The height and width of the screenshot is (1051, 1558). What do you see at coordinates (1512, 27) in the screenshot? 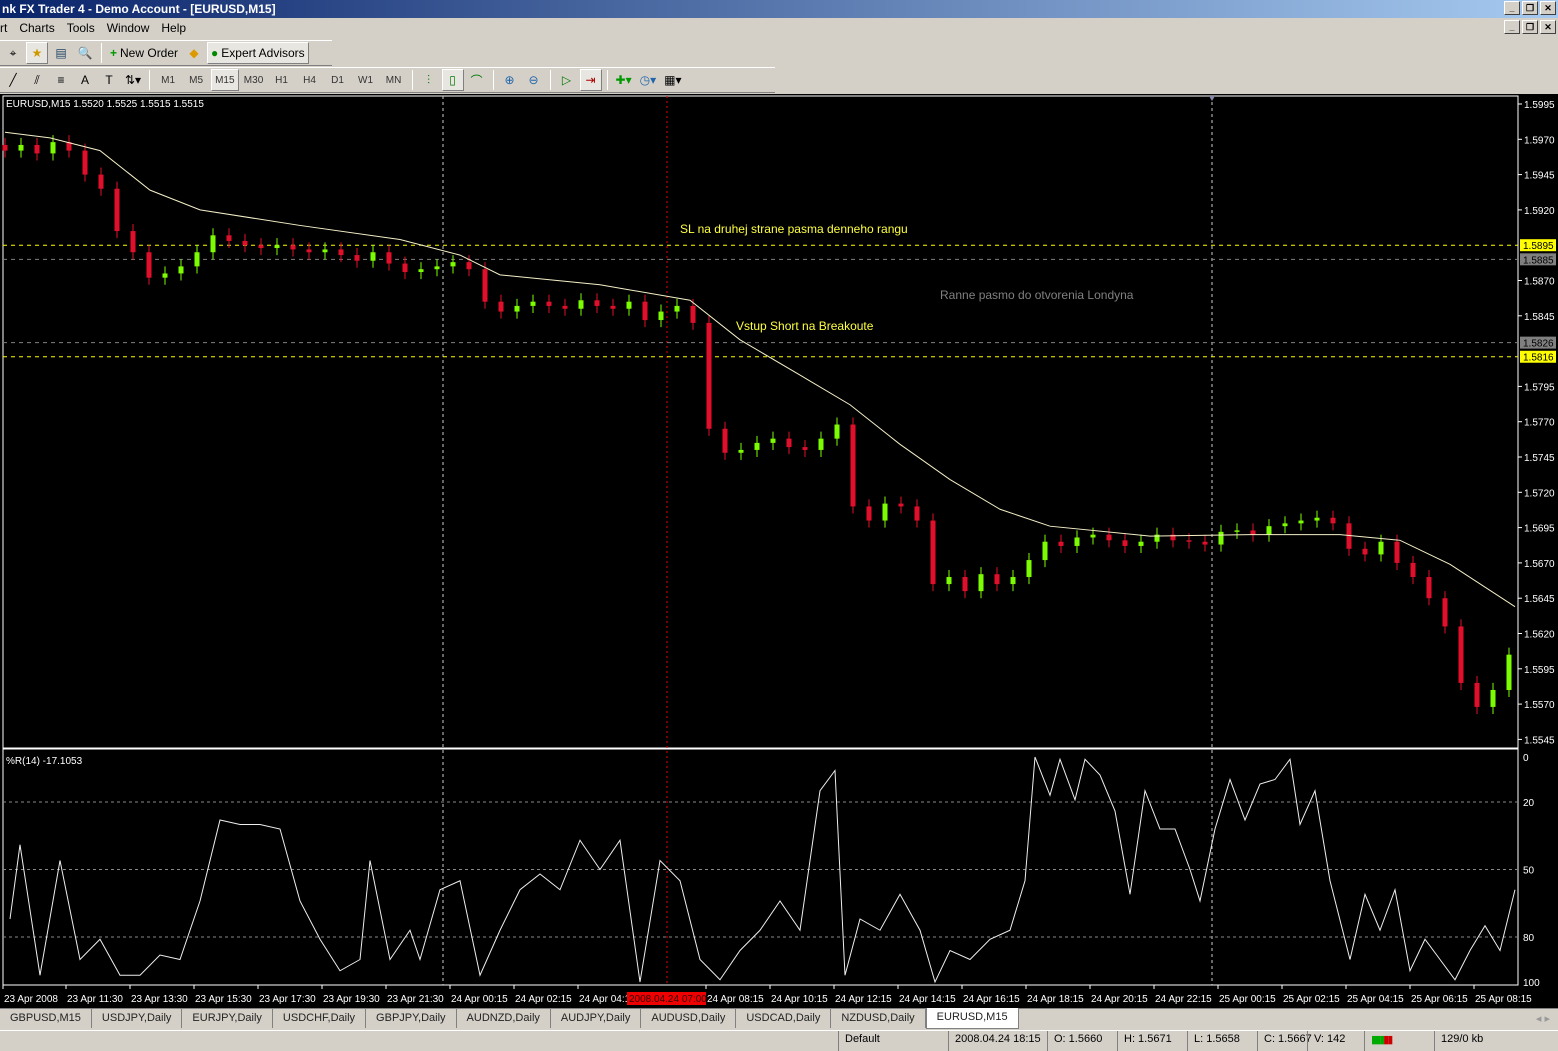
I see `mdi-minimize-button: _` at bounding box center [1512, 27].